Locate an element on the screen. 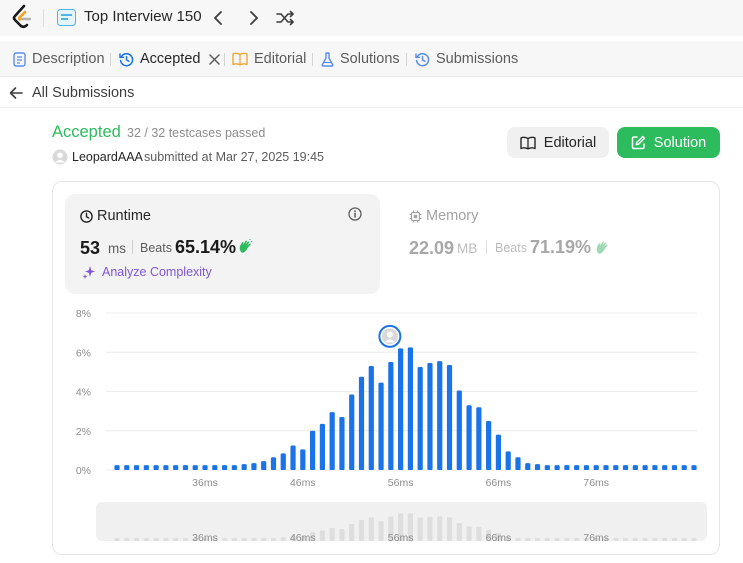 The width and height of the screenshot is (743, 563). slider-tick-label: 56ms is located at coordinates (401, 538).